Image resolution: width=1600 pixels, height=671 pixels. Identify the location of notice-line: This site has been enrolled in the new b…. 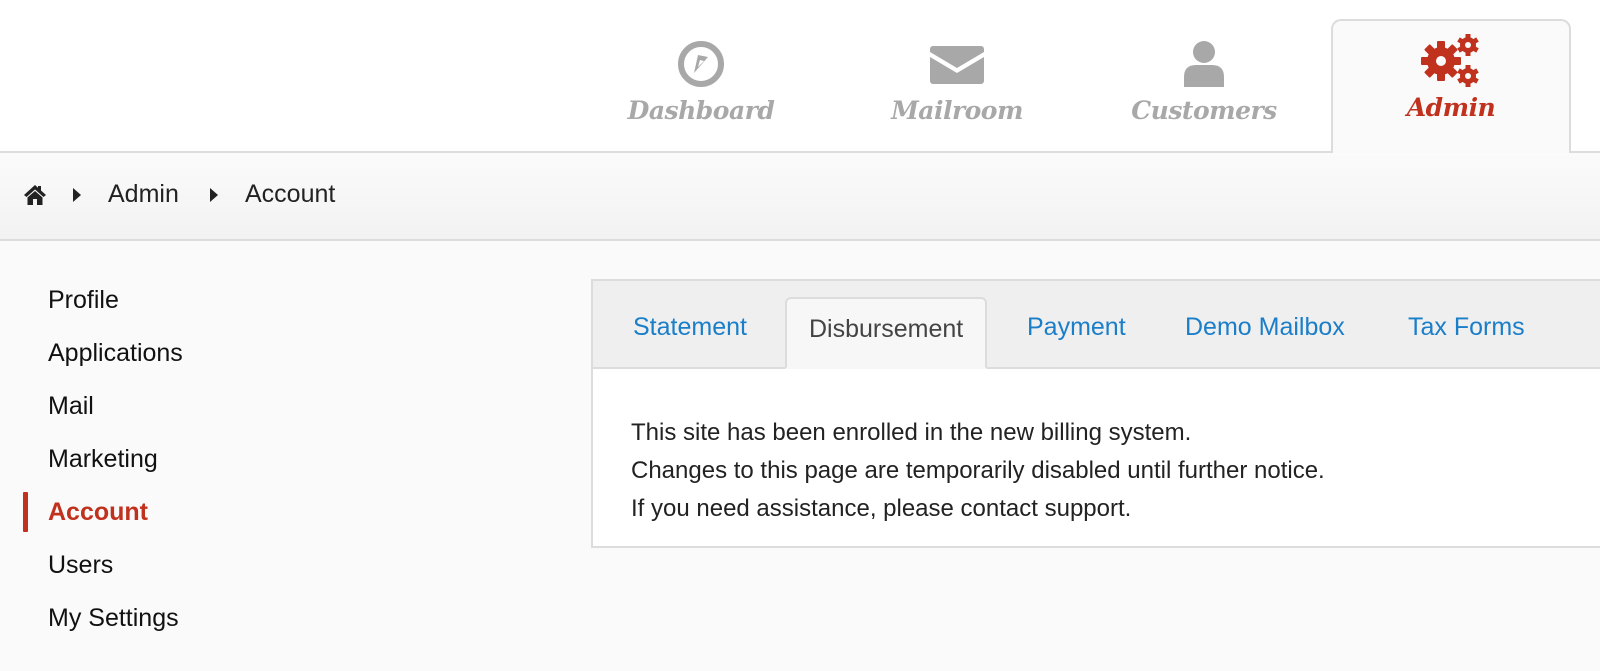
(911, 432).